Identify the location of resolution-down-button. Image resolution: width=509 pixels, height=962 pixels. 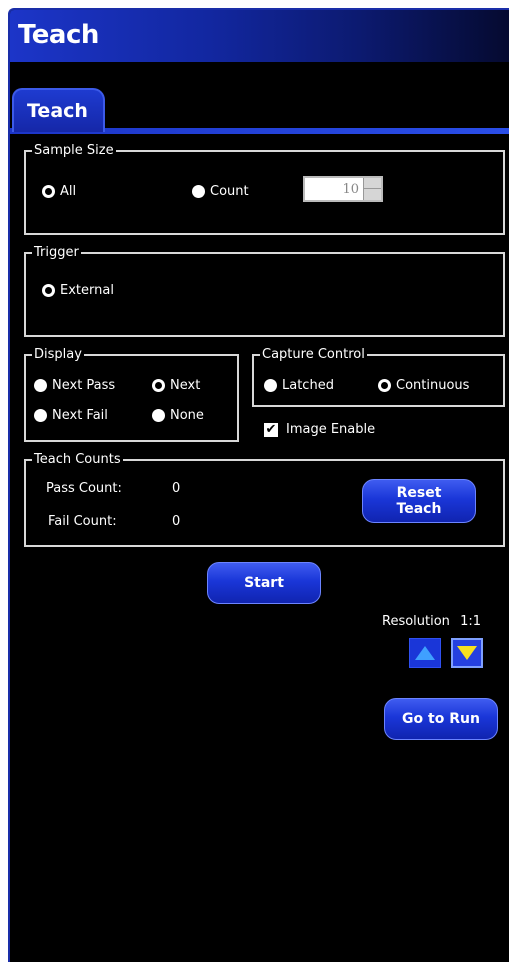
(467, 653).